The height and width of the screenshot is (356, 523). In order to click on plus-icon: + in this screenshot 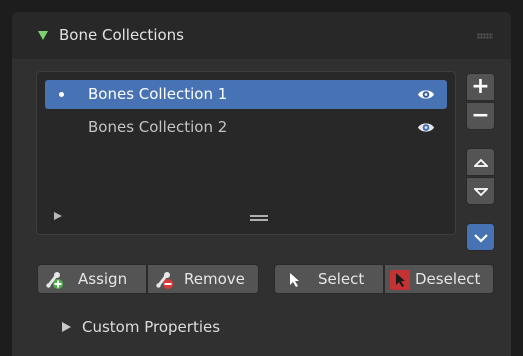, I will do `click(480, 86)`.